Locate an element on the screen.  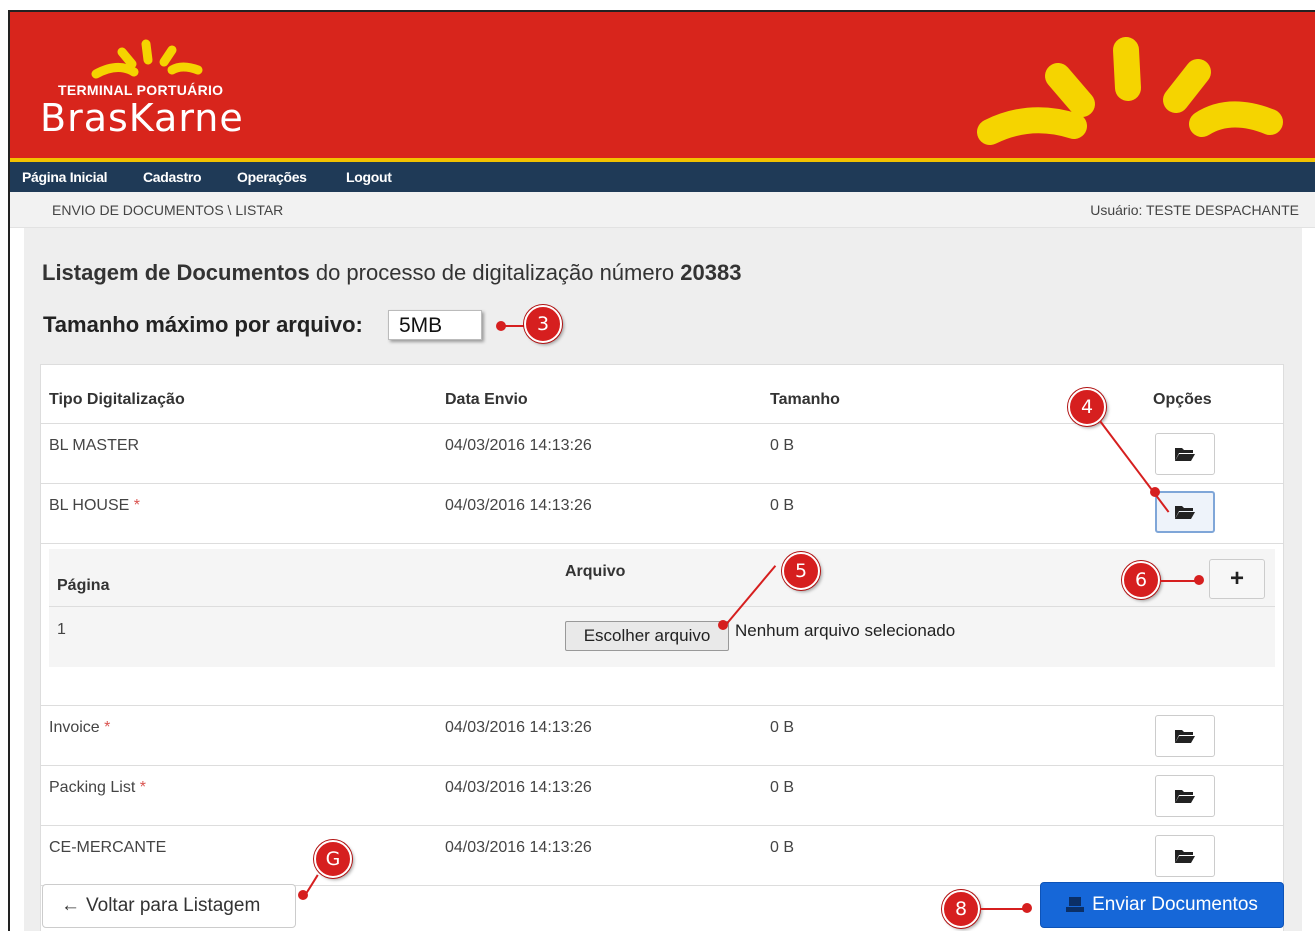
cell-tipo: Packing List * is located at coordinates (97, 787).